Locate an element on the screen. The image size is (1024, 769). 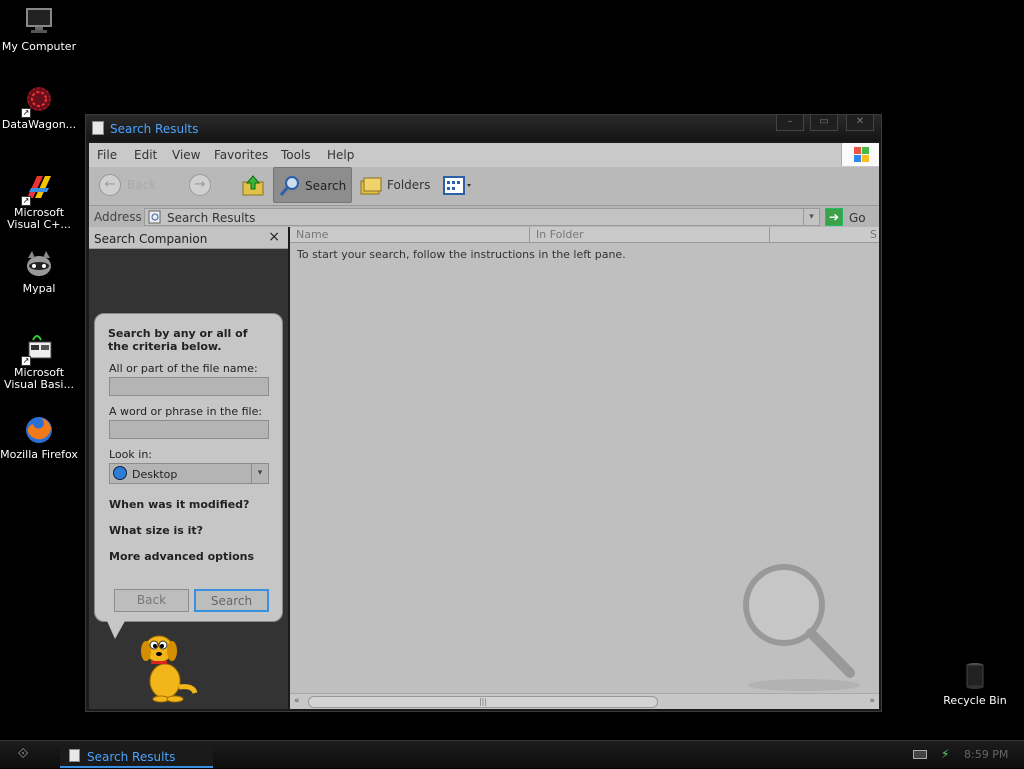
keyboard-icon is located at coordinates (920, 754).